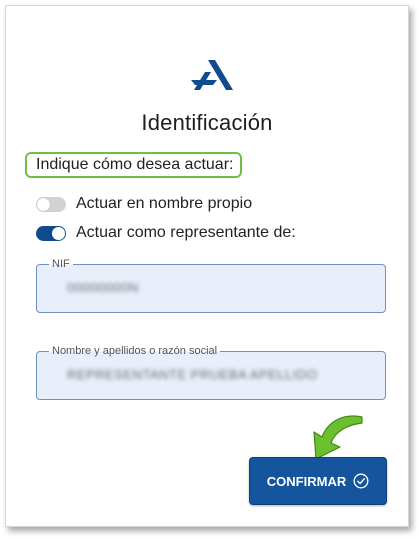 The height and width of the screenshot is (539, 419). What do you see at coordinates (61, 264) in the screenshot?
I see `nif-field-label: NIF` at bounding box center [61, 264].